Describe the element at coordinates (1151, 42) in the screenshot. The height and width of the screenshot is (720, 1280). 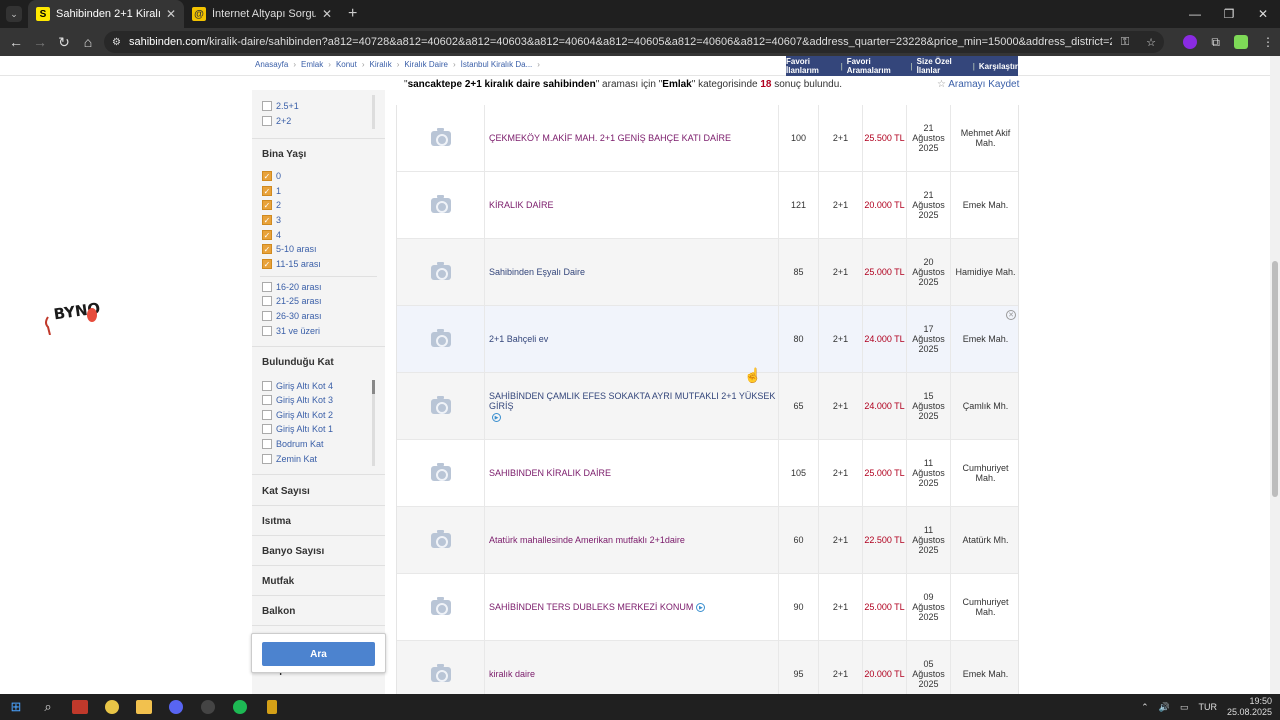
I see `bookmark-star-icon: ☆` at that location.